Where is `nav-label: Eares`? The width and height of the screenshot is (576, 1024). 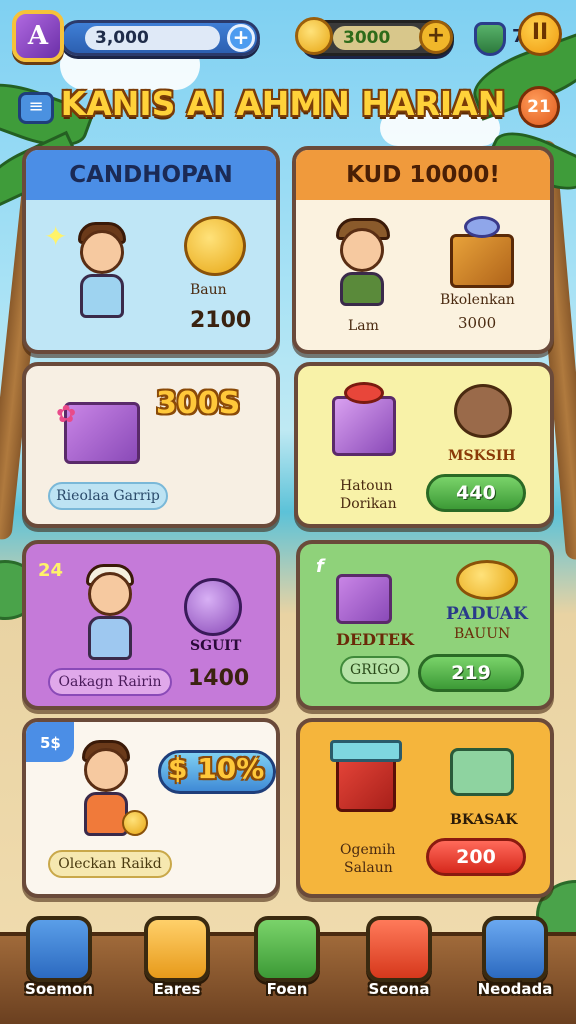
nav-label: Eares is located at coordinates (177, 989).